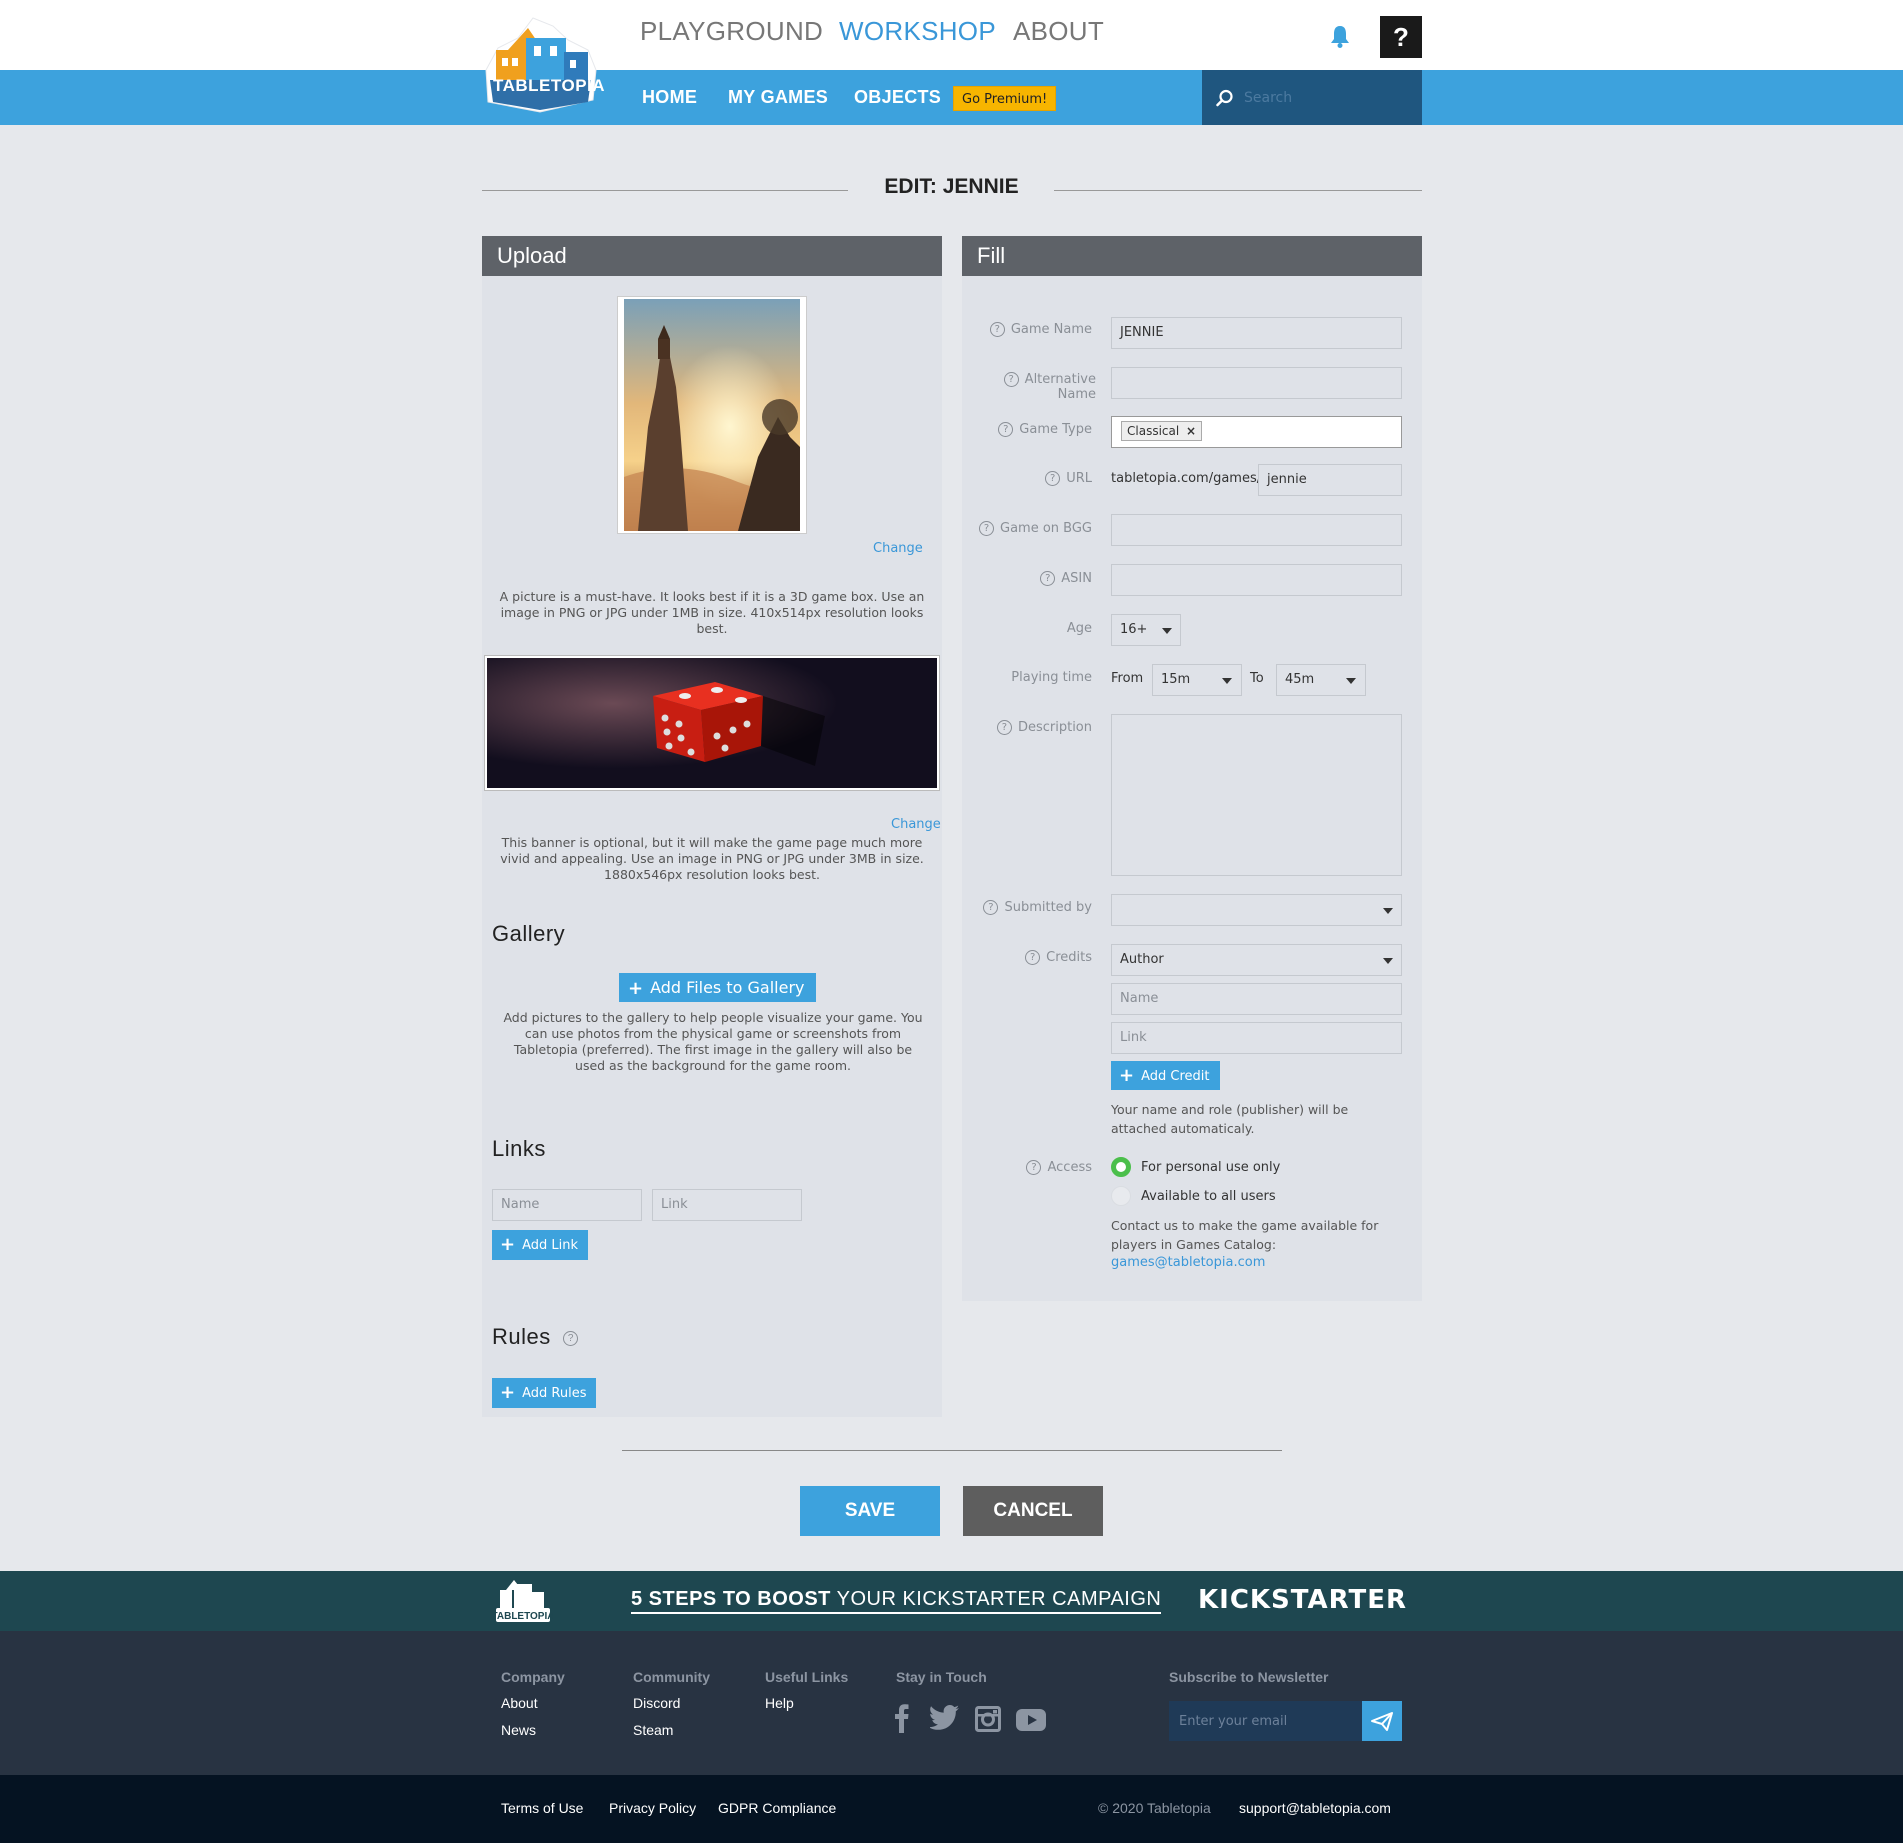 The height and width of the screenshot is (1843, 1903). What do you see at coordinates (731, 31) in the screenshot?
I see `nav-playground: PLAYGROUND` at bounding box center [731, 31].